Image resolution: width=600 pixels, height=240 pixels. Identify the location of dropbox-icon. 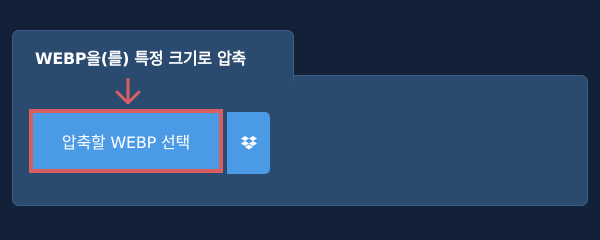
(248, 143).